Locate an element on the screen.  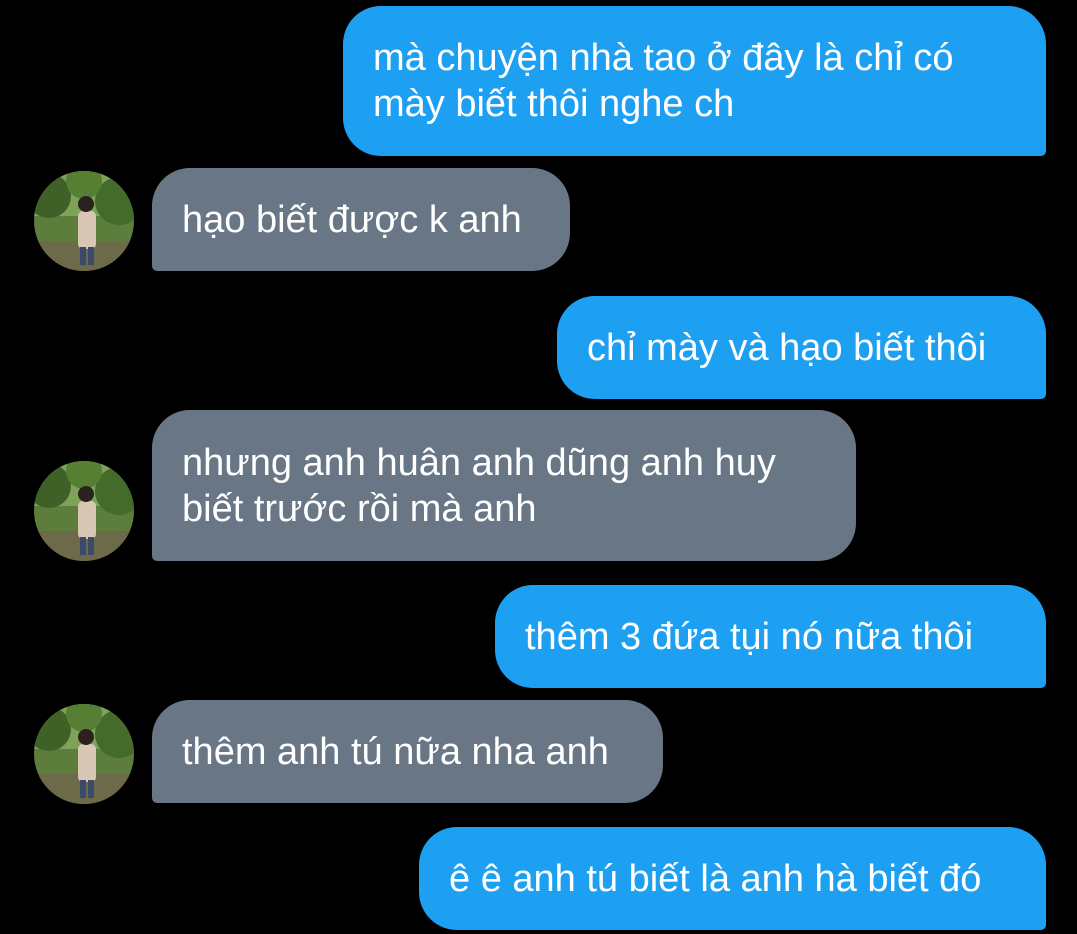
message-text-line: mà chuyện nhà tao ở đây là chỉ có is located at coordinates (663, 58).